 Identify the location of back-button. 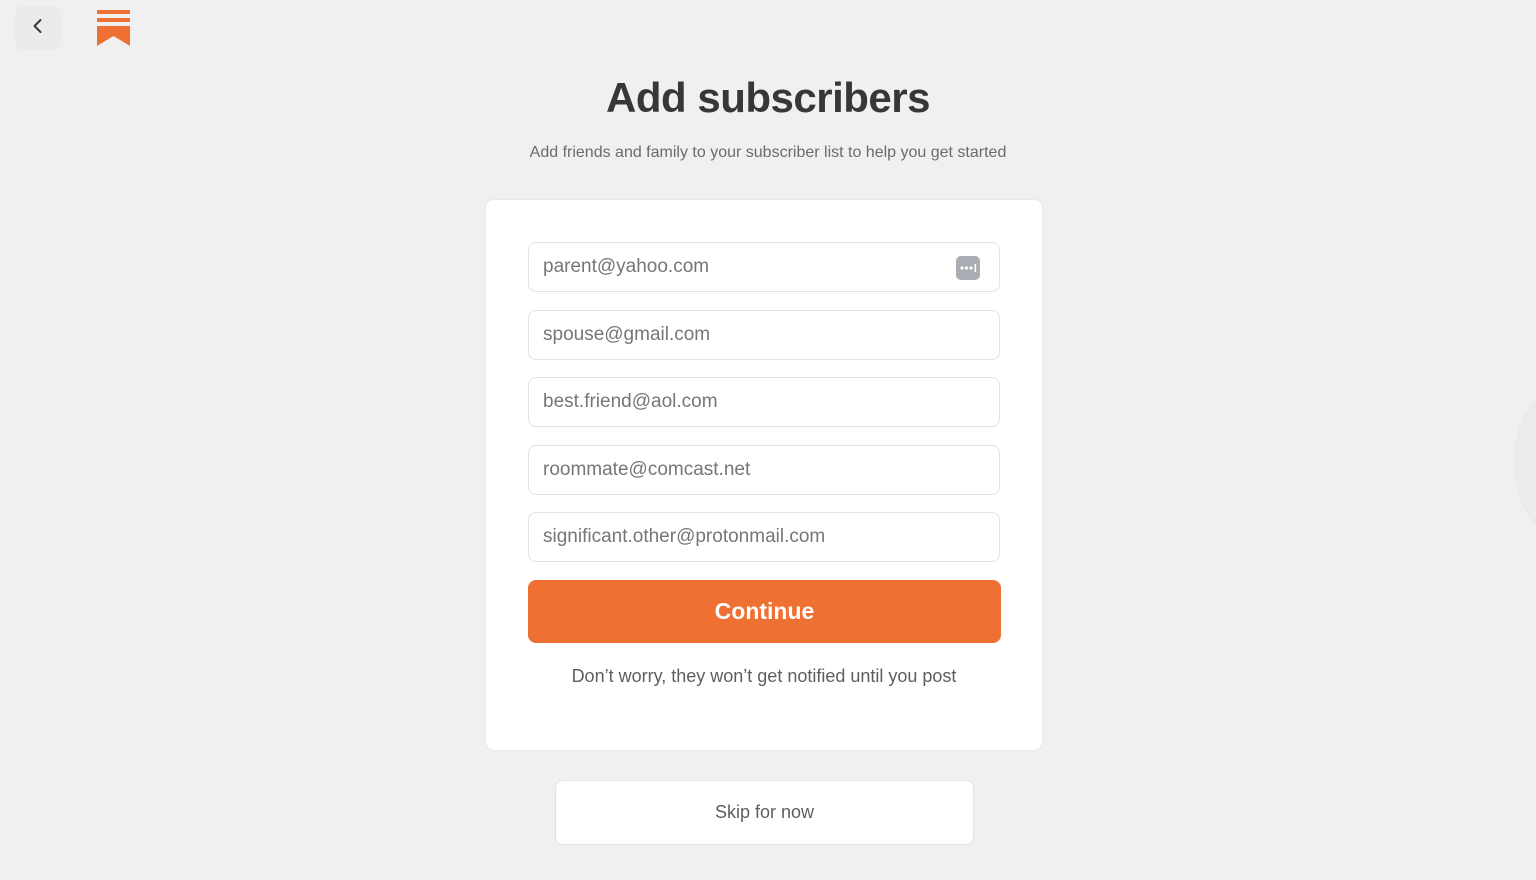
(38, 28).